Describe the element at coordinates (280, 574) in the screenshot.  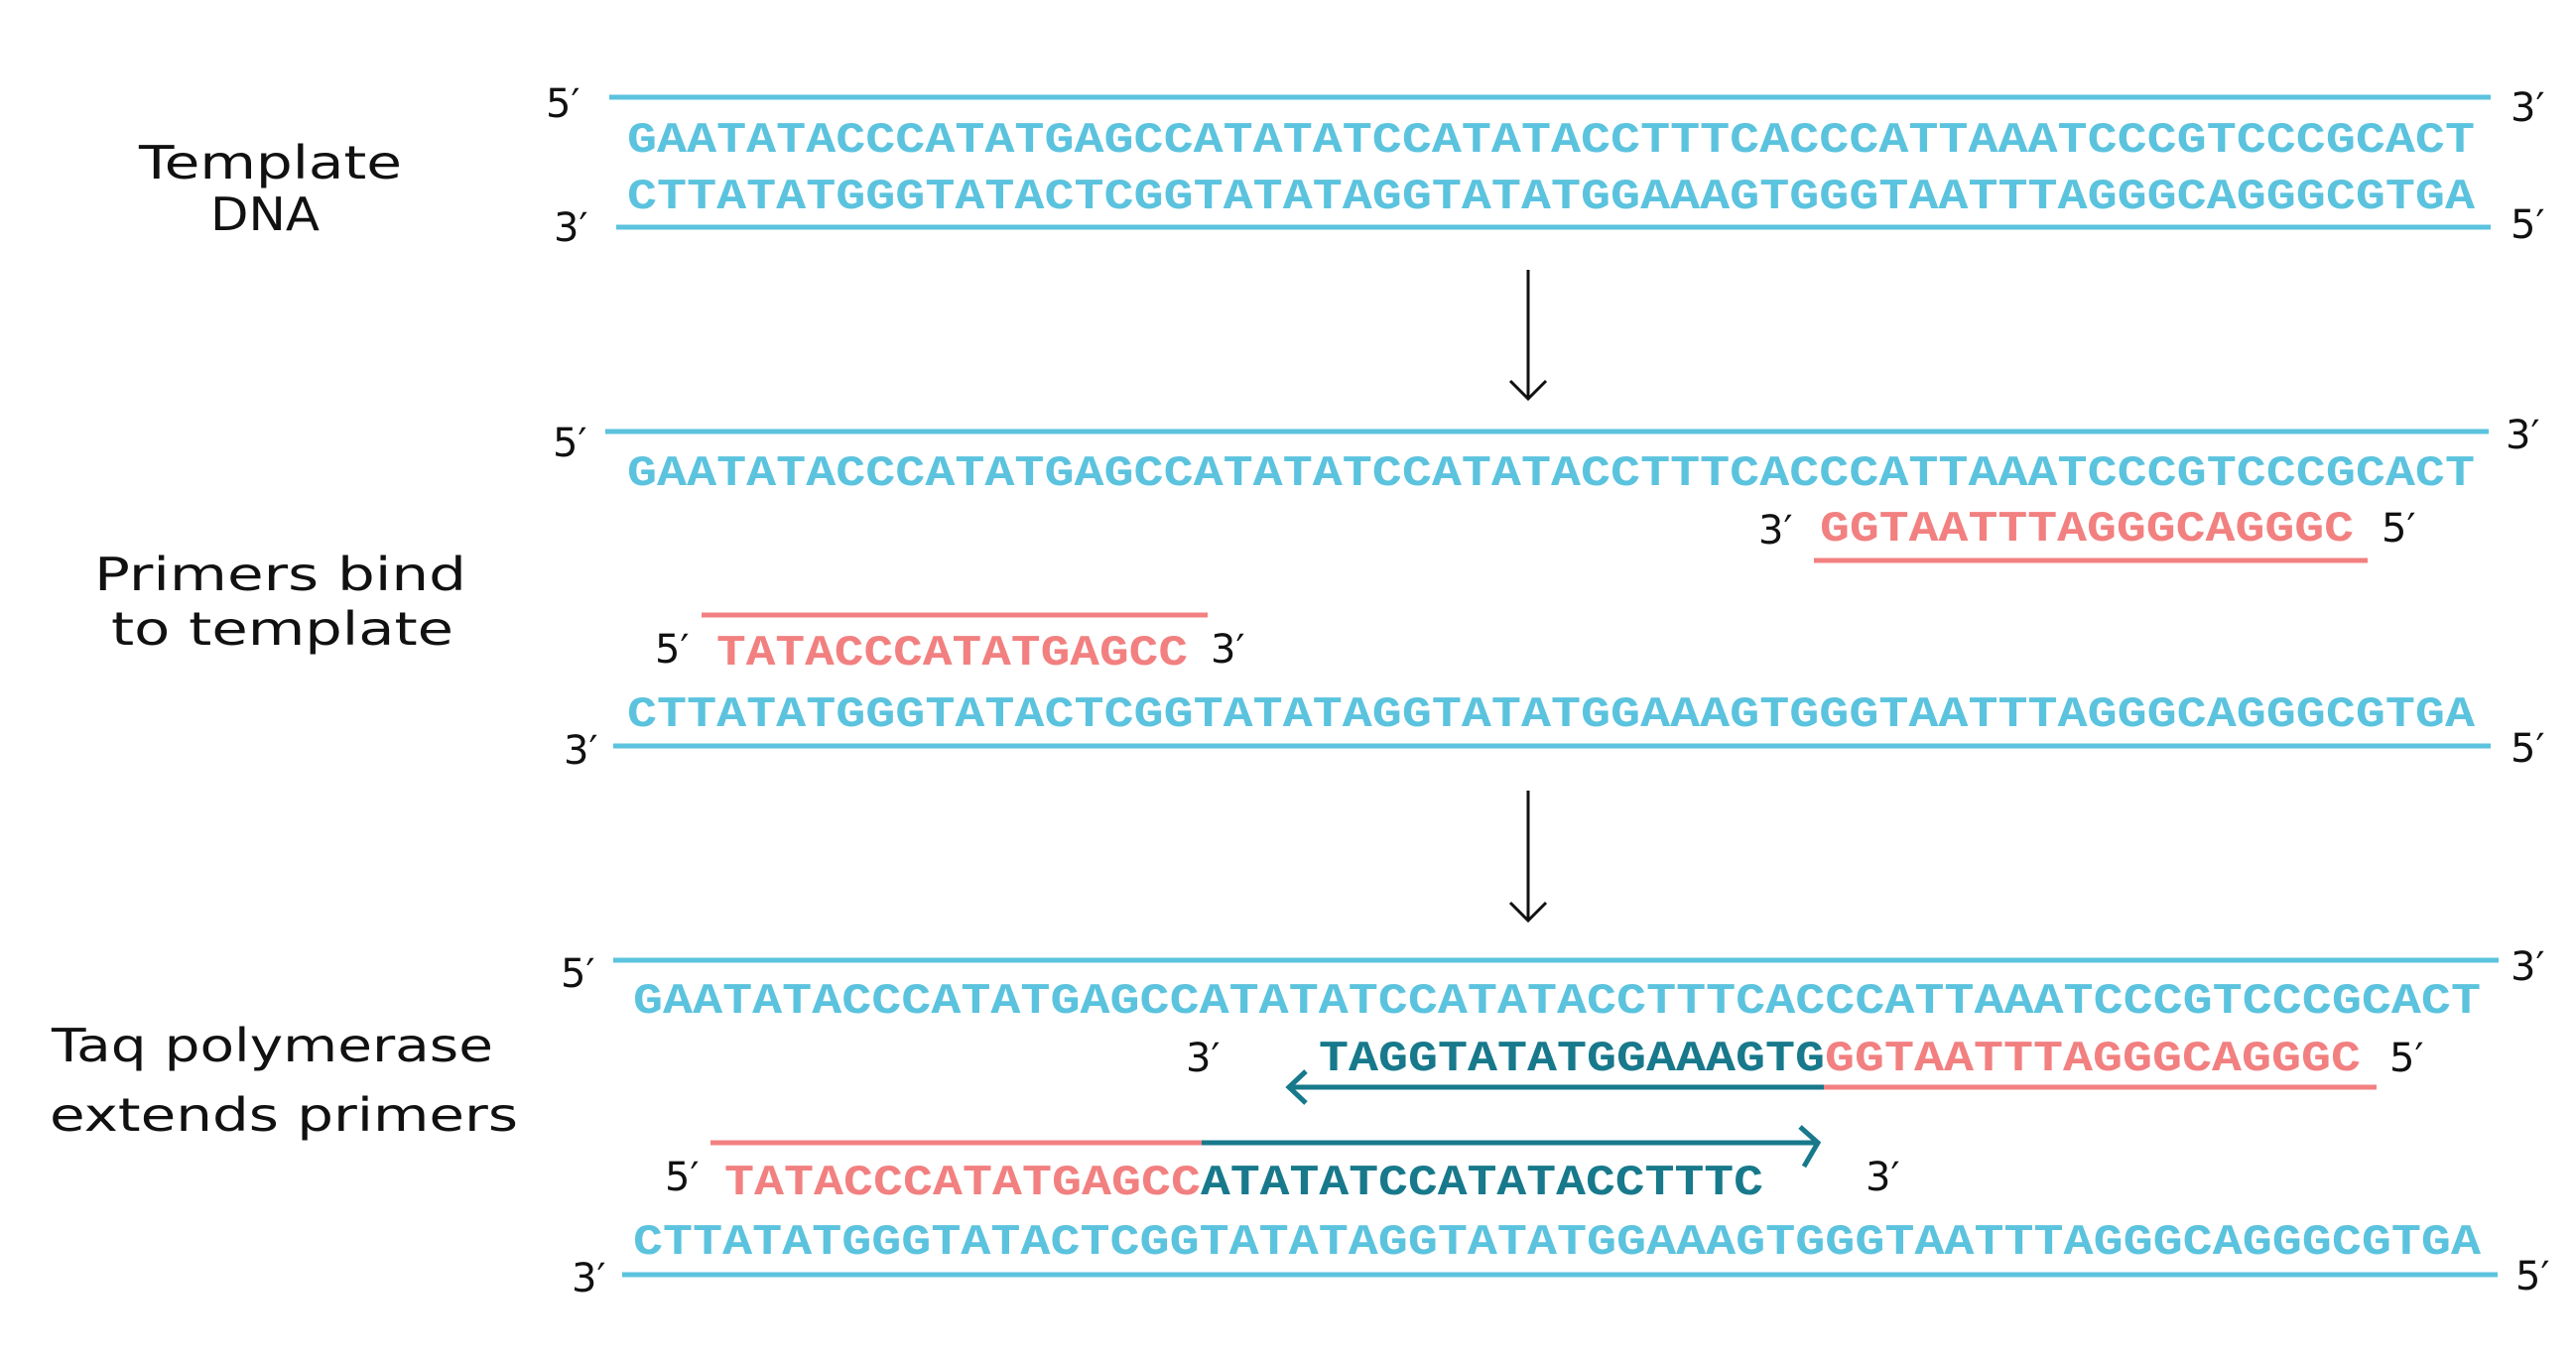
I see `label-line: Primers bind` at that location.